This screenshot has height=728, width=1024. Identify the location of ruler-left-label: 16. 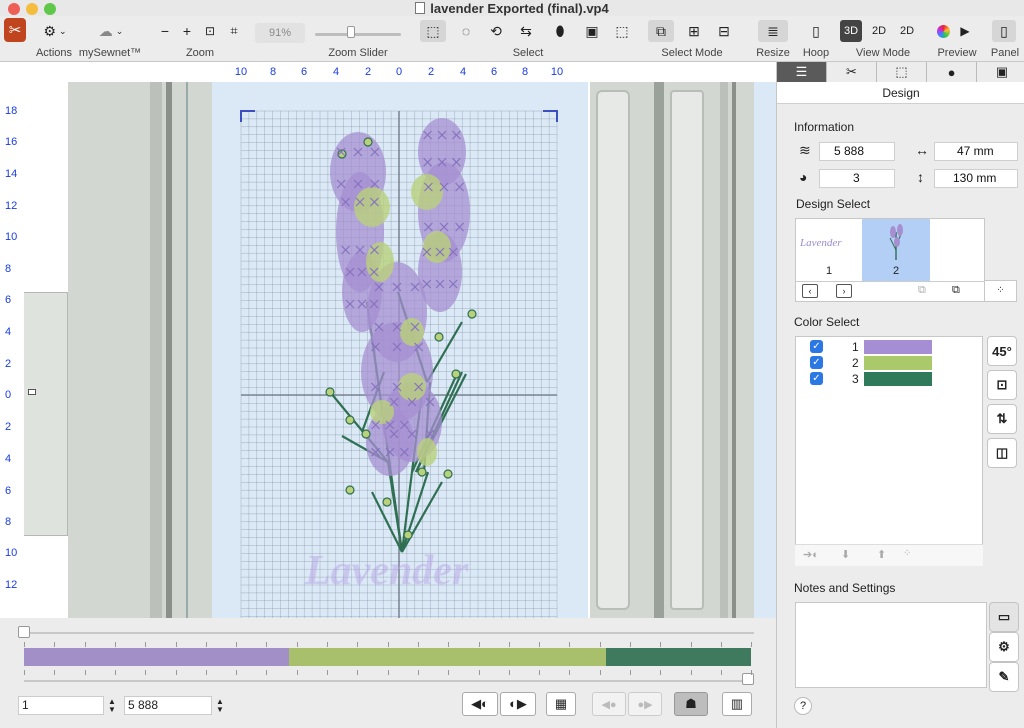
(11, 142).